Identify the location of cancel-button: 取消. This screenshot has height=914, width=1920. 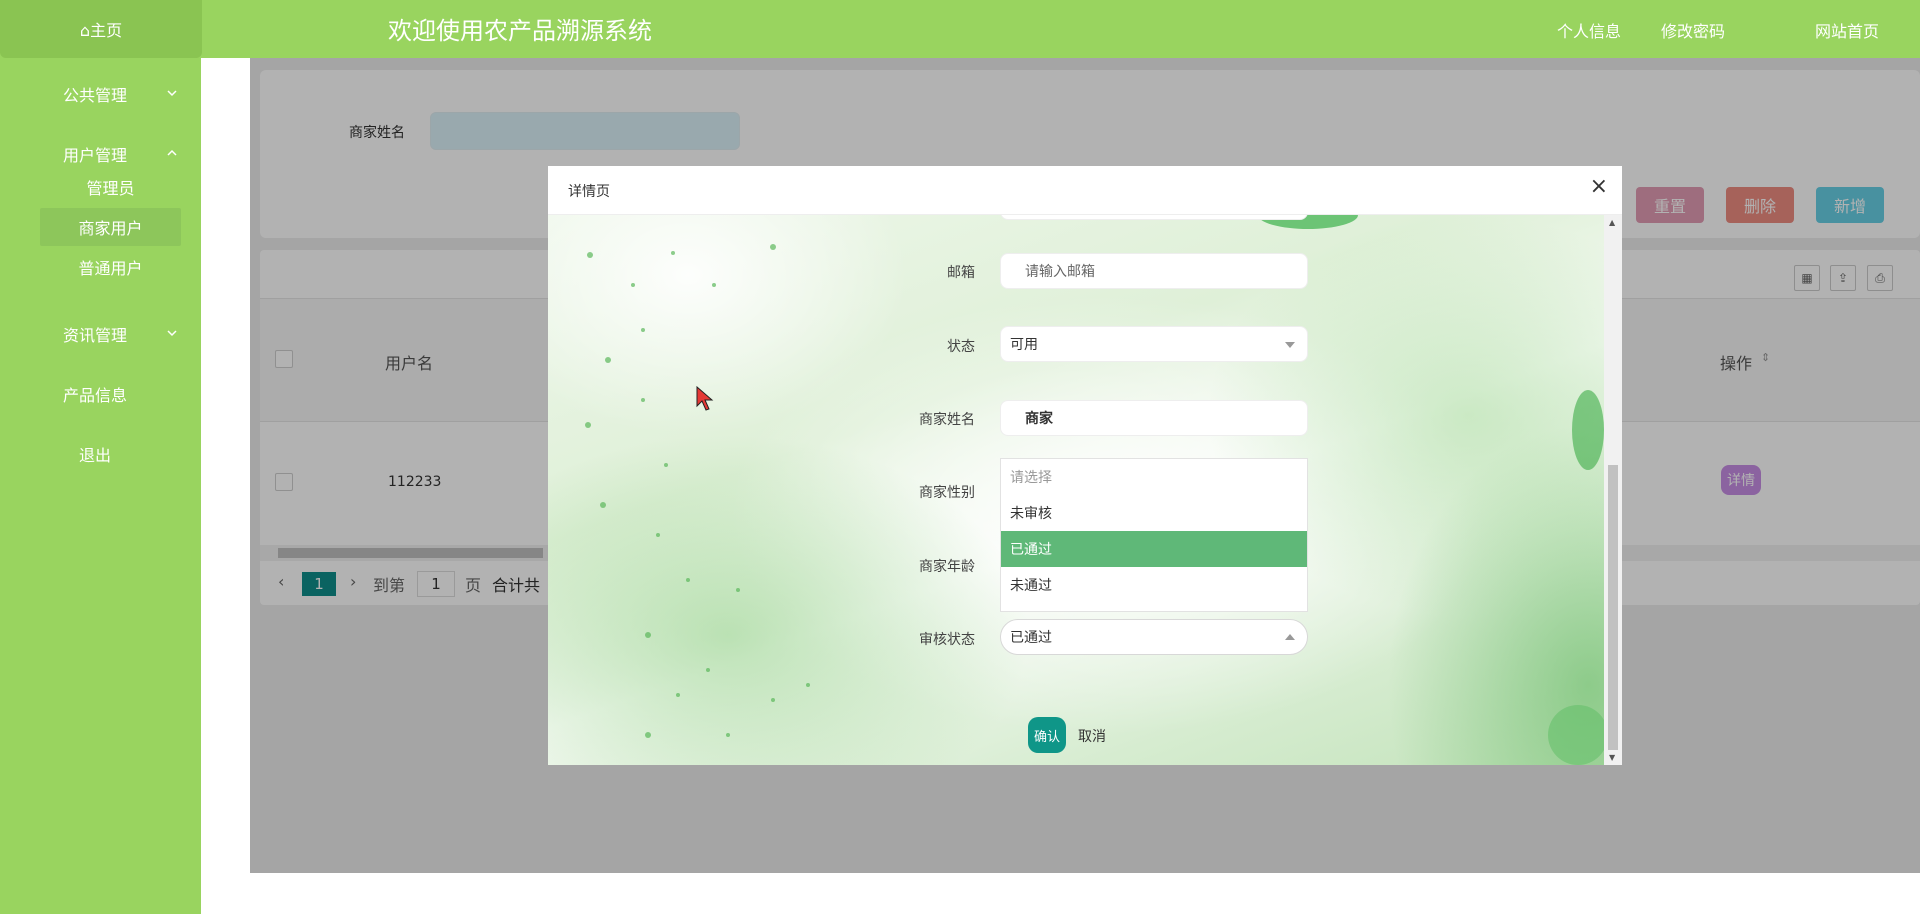
(1092, 736).